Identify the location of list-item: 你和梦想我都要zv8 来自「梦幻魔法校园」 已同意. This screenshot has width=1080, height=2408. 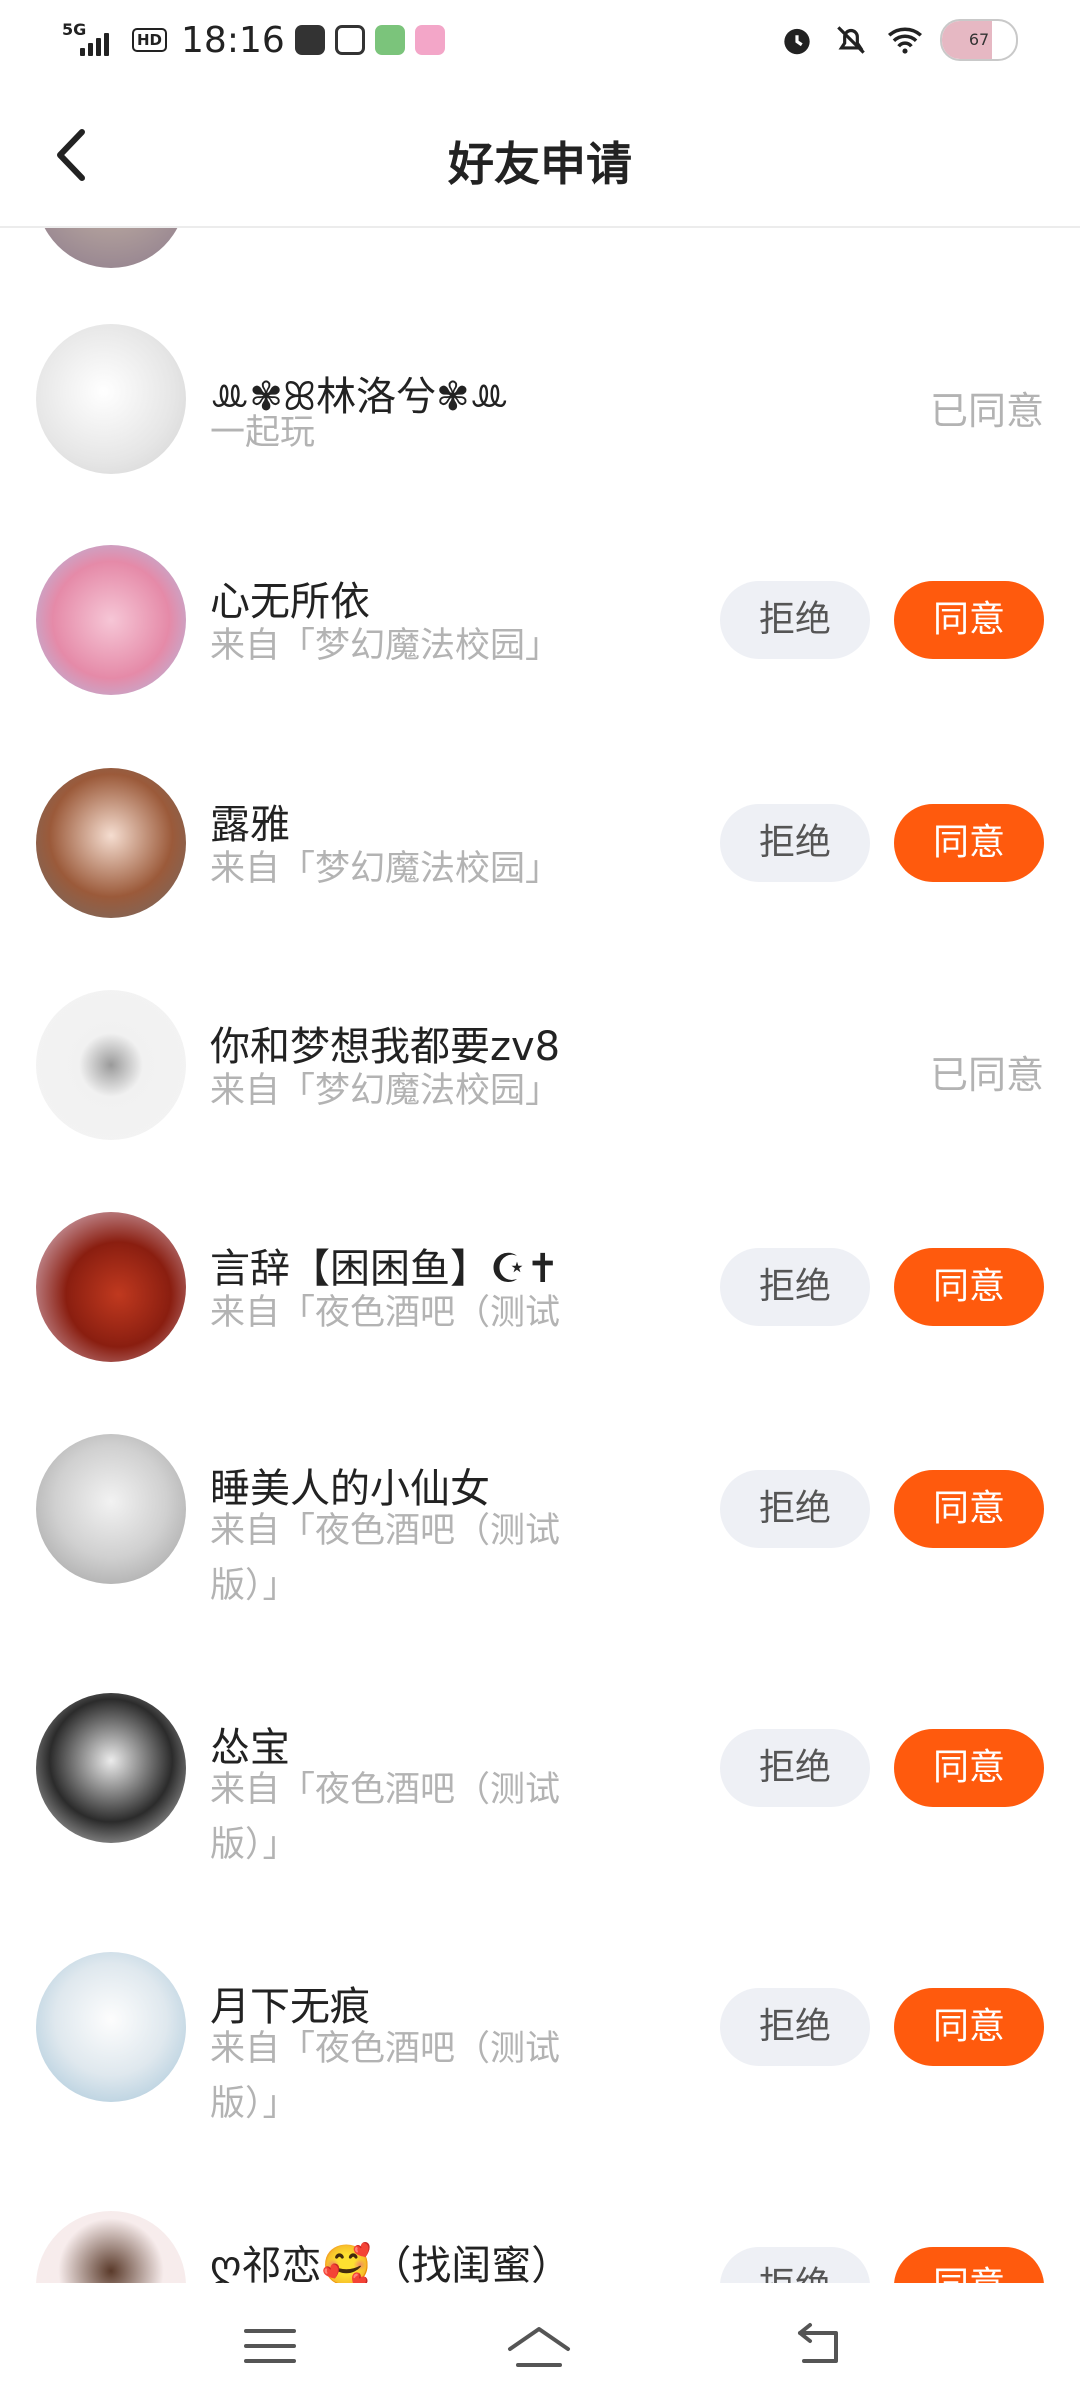
(540, 1090).